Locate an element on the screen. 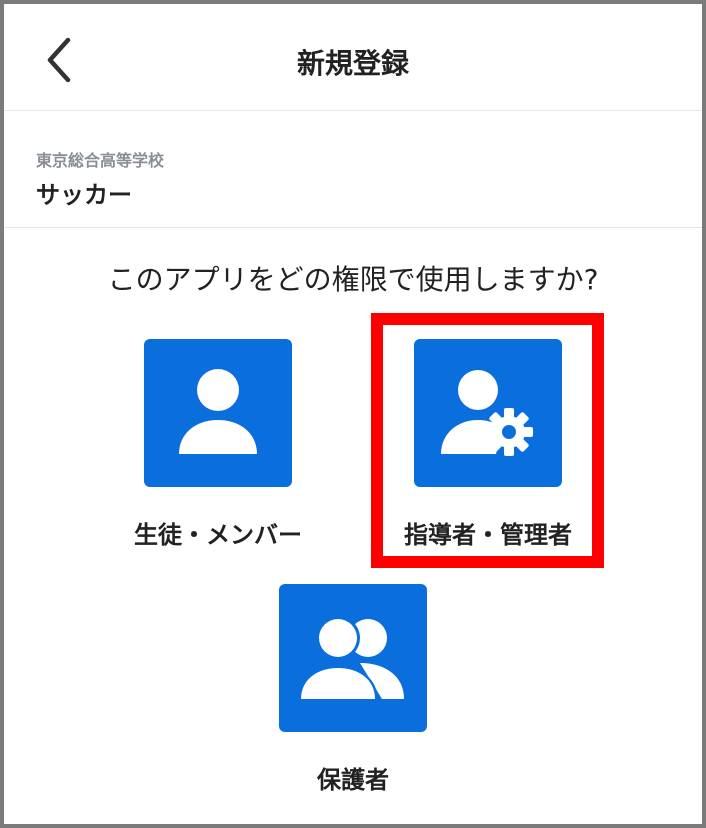 This screenshot has height=828, width=706. school-info: 東京総合高等学校 サッカー is located at coordinates (353, 169).